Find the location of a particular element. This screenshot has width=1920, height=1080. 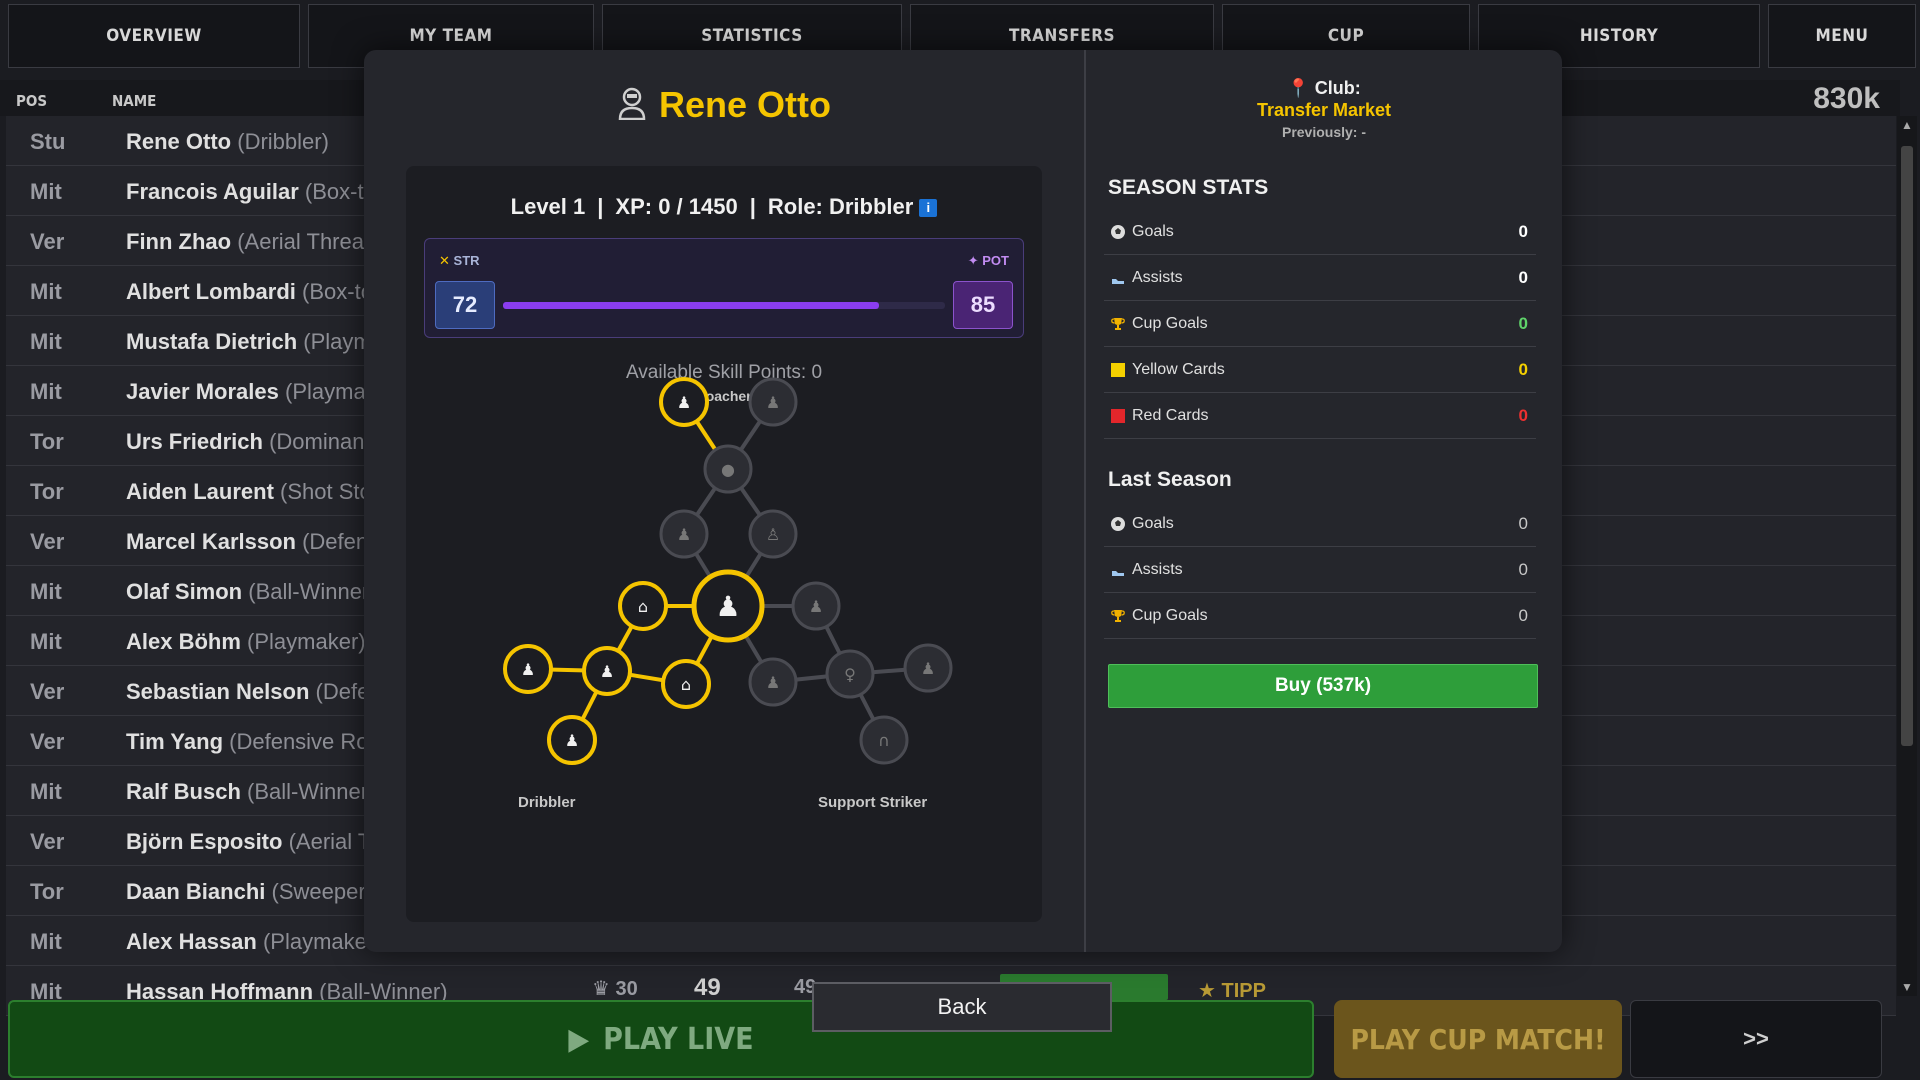

tab-overview: OVERVIEW is located at coordinates (154, 36).